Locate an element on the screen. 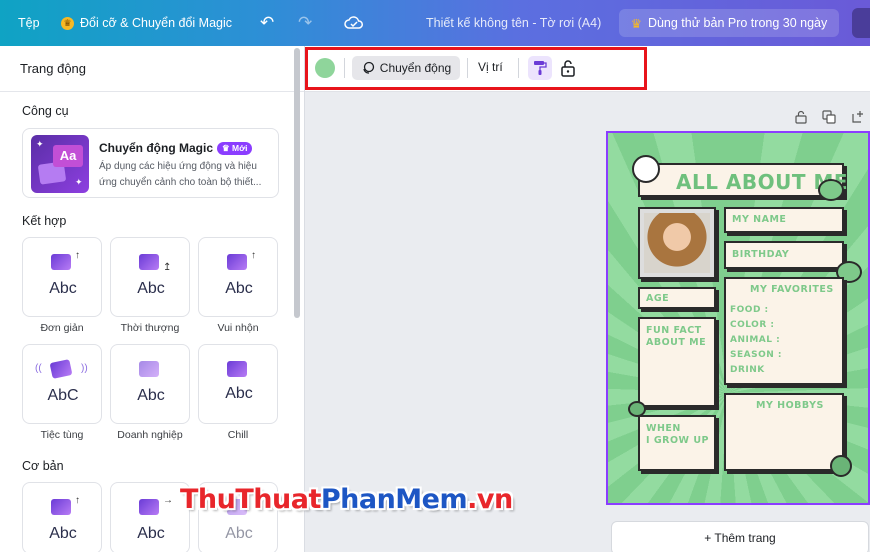 The height and width of the screenshot is (552, 870). favorites-list: FOOD : COLOR : ANIMAL : SEASON : DRINK is located at coordinates (756, 340).